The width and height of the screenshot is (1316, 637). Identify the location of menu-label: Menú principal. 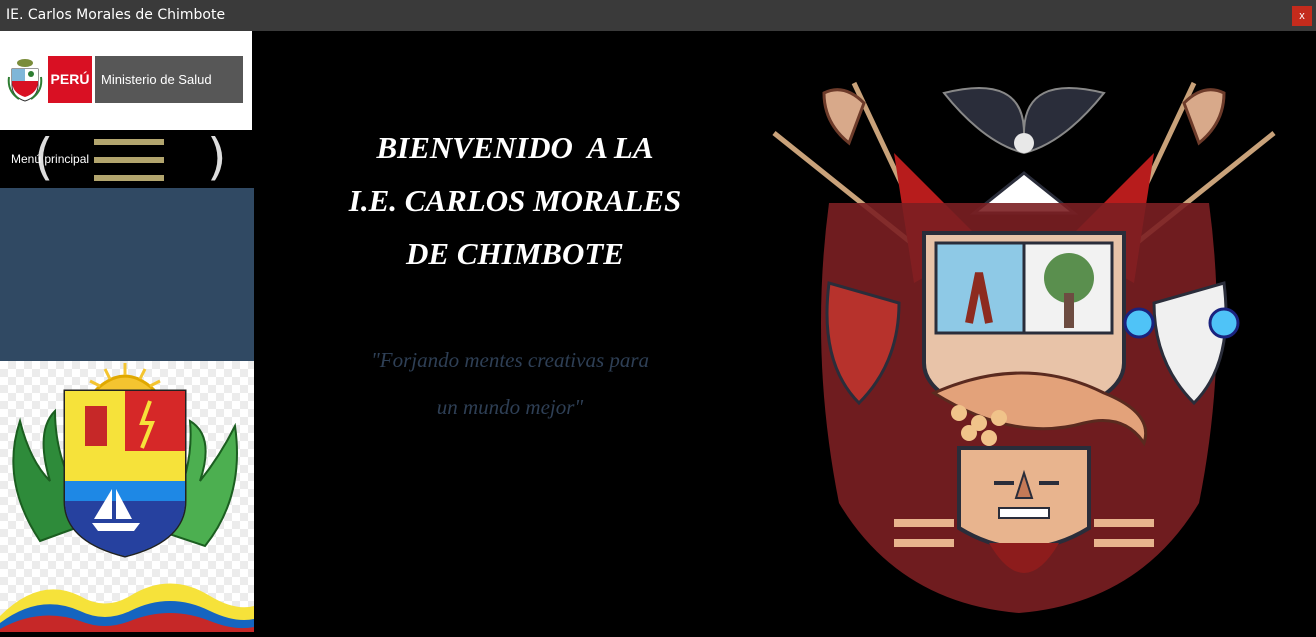
(50, 159).